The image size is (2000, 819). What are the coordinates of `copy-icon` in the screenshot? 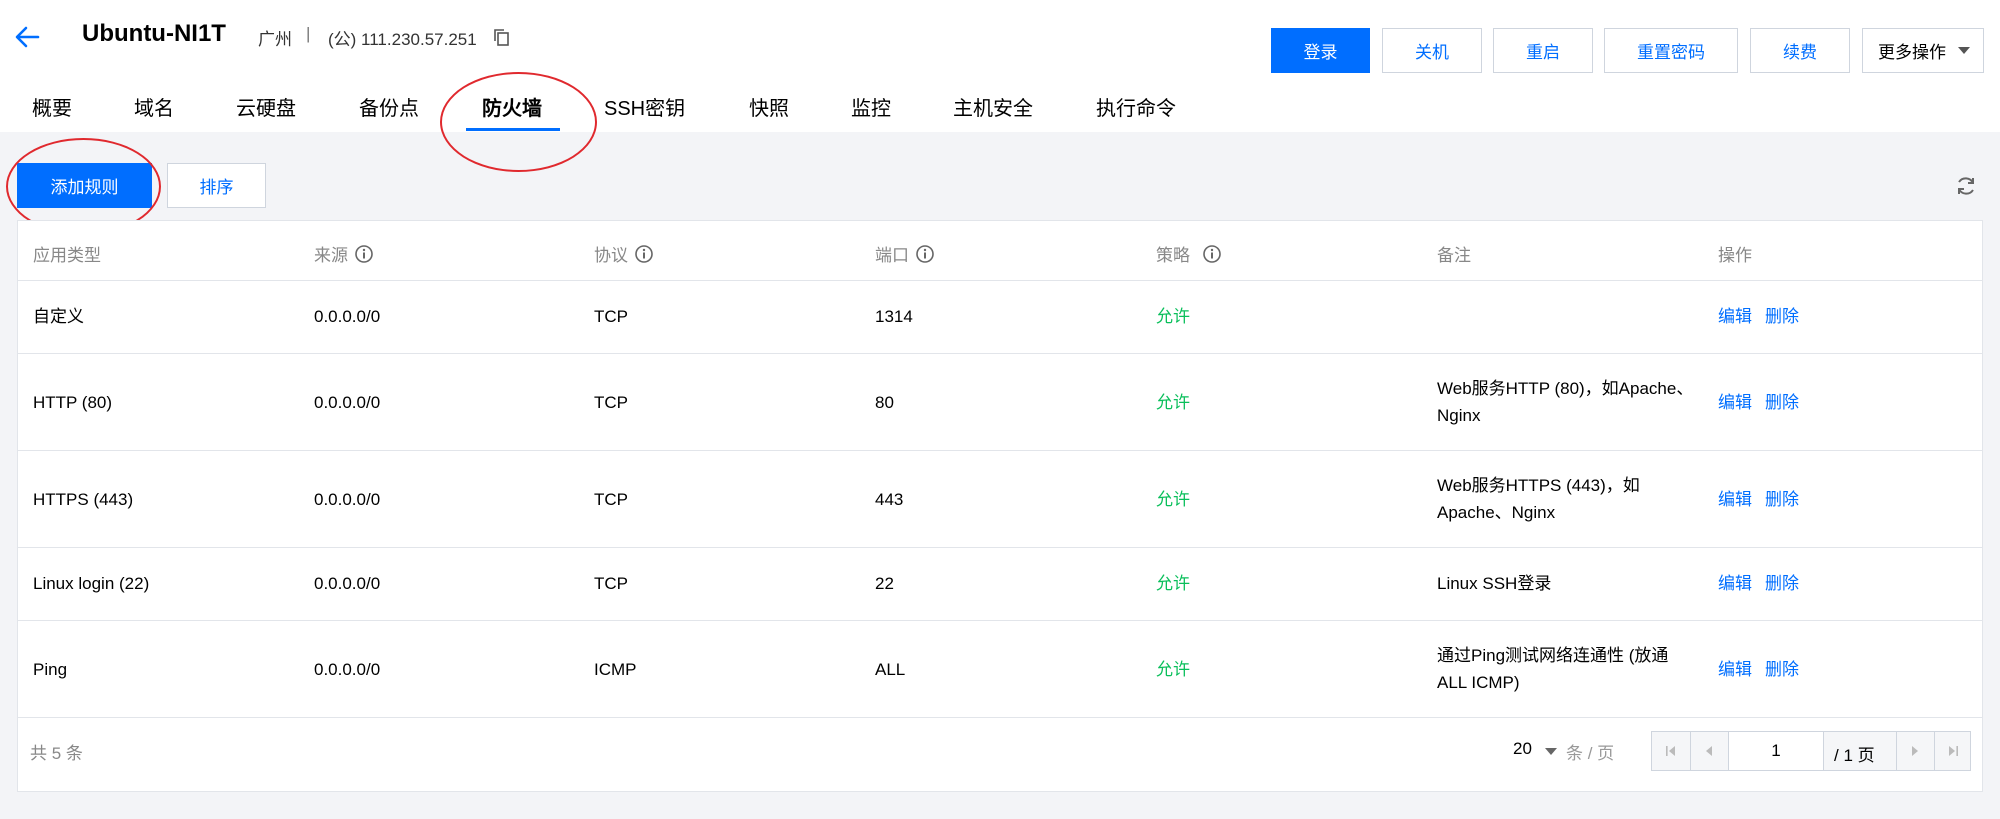 It's located at (502, 37).